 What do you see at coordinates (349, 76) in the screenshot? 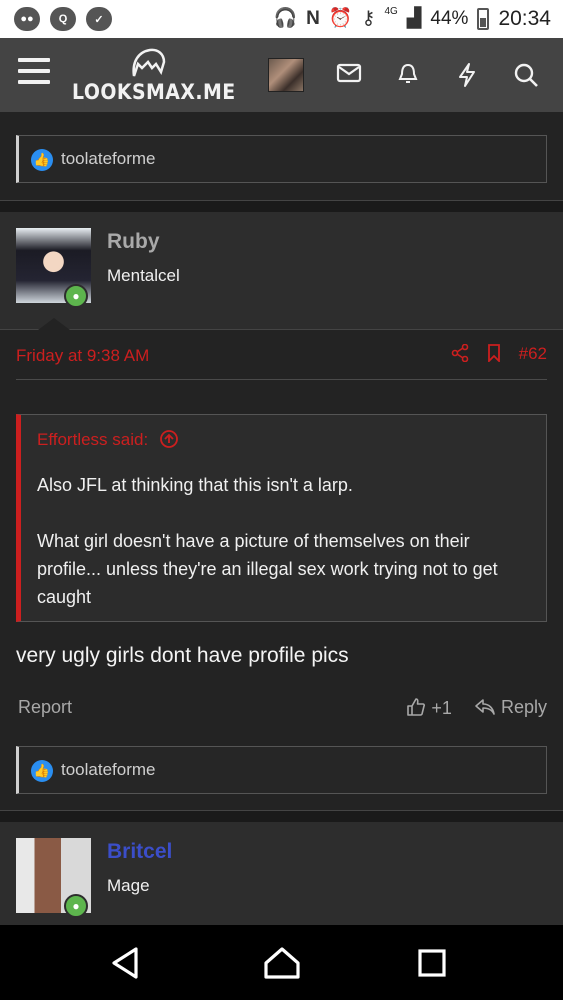
I see `mail-icon` at bounding box center [349, 76].